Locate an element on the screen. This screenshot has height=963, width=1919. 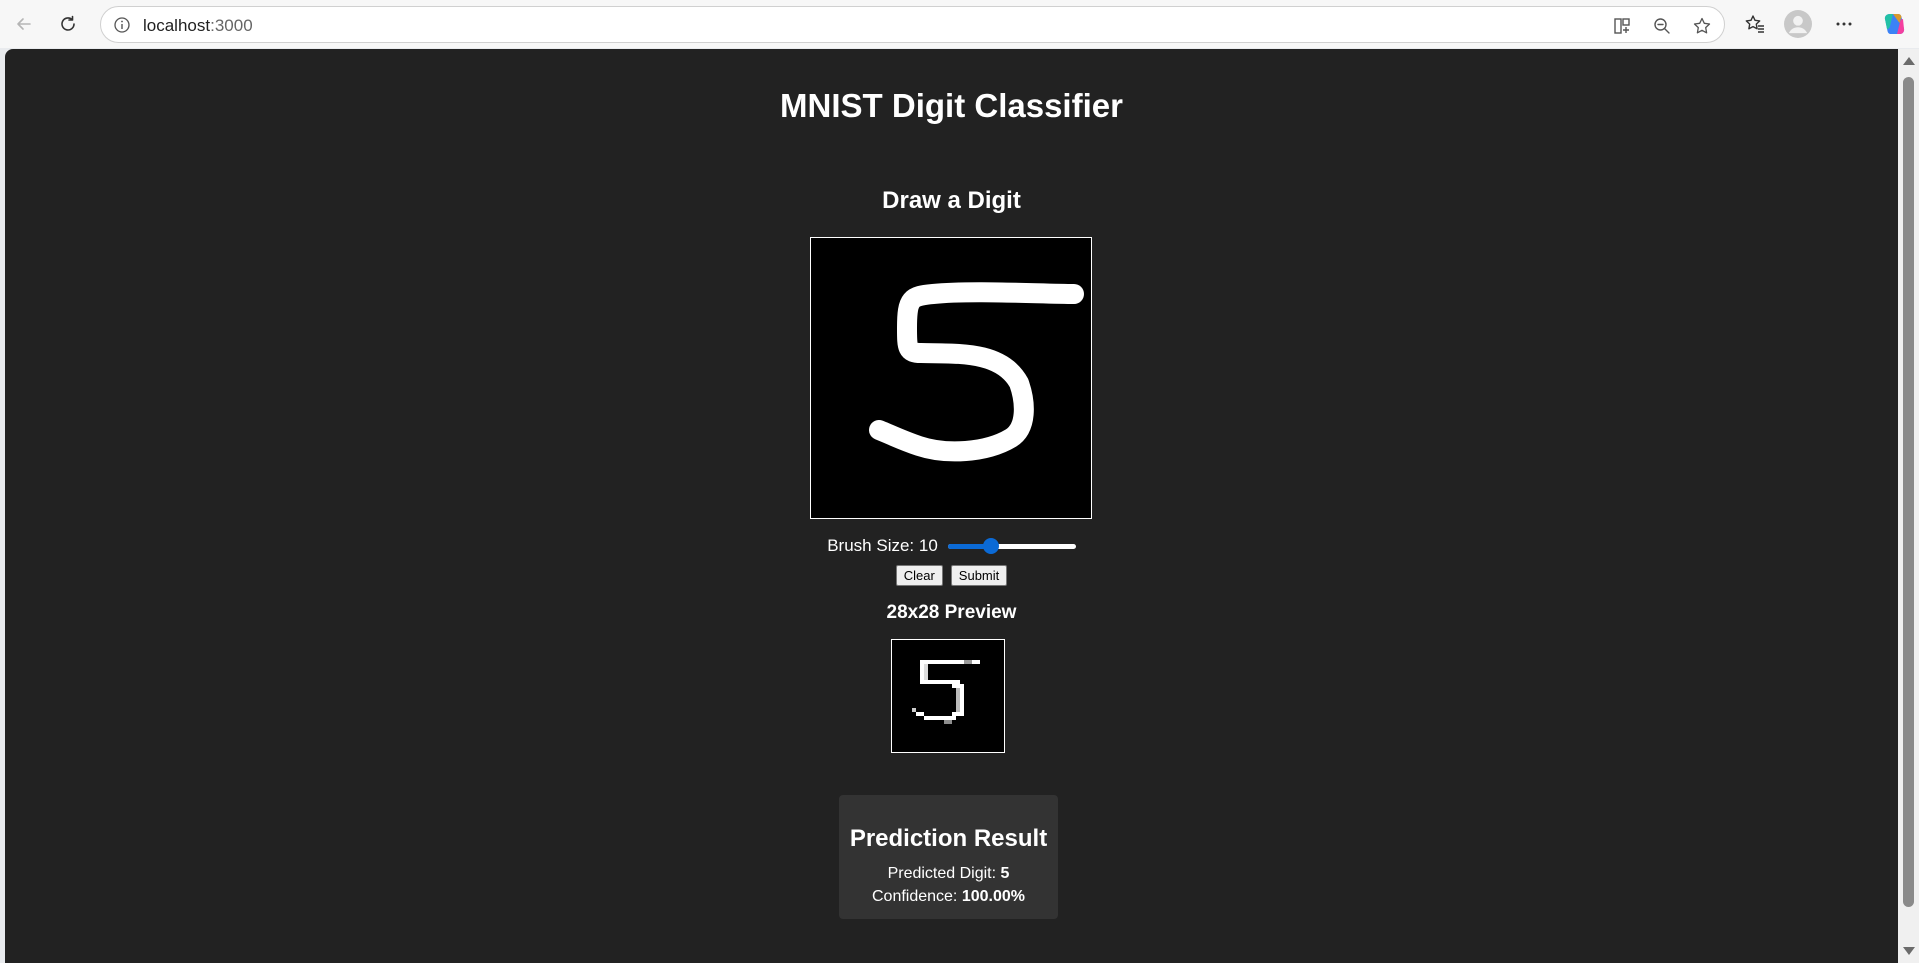
brush-size-slider is located at coordinates (1011, 546).